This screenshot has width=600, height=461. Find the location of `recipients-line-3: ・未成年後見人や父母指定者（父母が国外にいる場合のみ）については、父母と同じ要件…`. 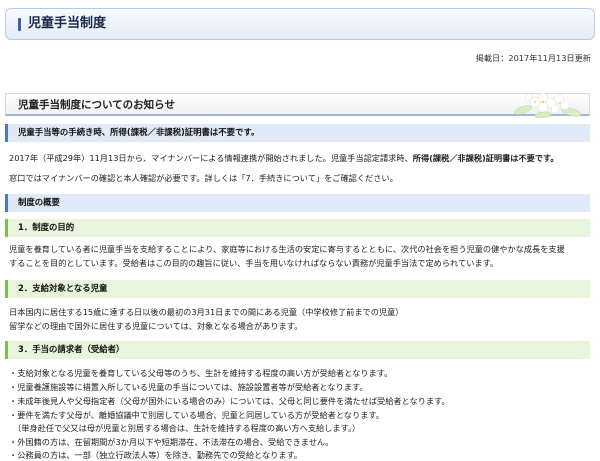

recipients-line-3: ・未成年後見人や父母指定者（父母が国外にいる場合のみ）については、父母と同じ要件… is located at coordinates (229, 401).